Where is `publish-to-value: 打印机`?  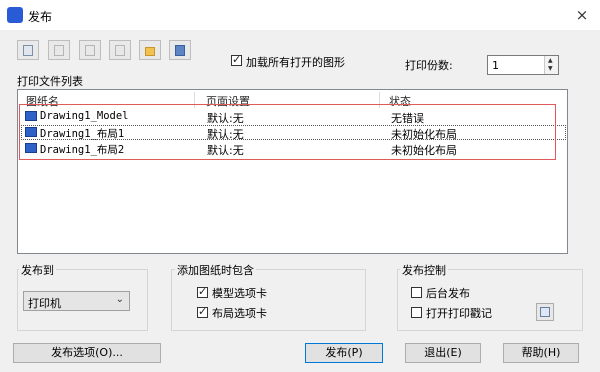
publish-to-value: 打印机 is located at coordinates (44, 303).